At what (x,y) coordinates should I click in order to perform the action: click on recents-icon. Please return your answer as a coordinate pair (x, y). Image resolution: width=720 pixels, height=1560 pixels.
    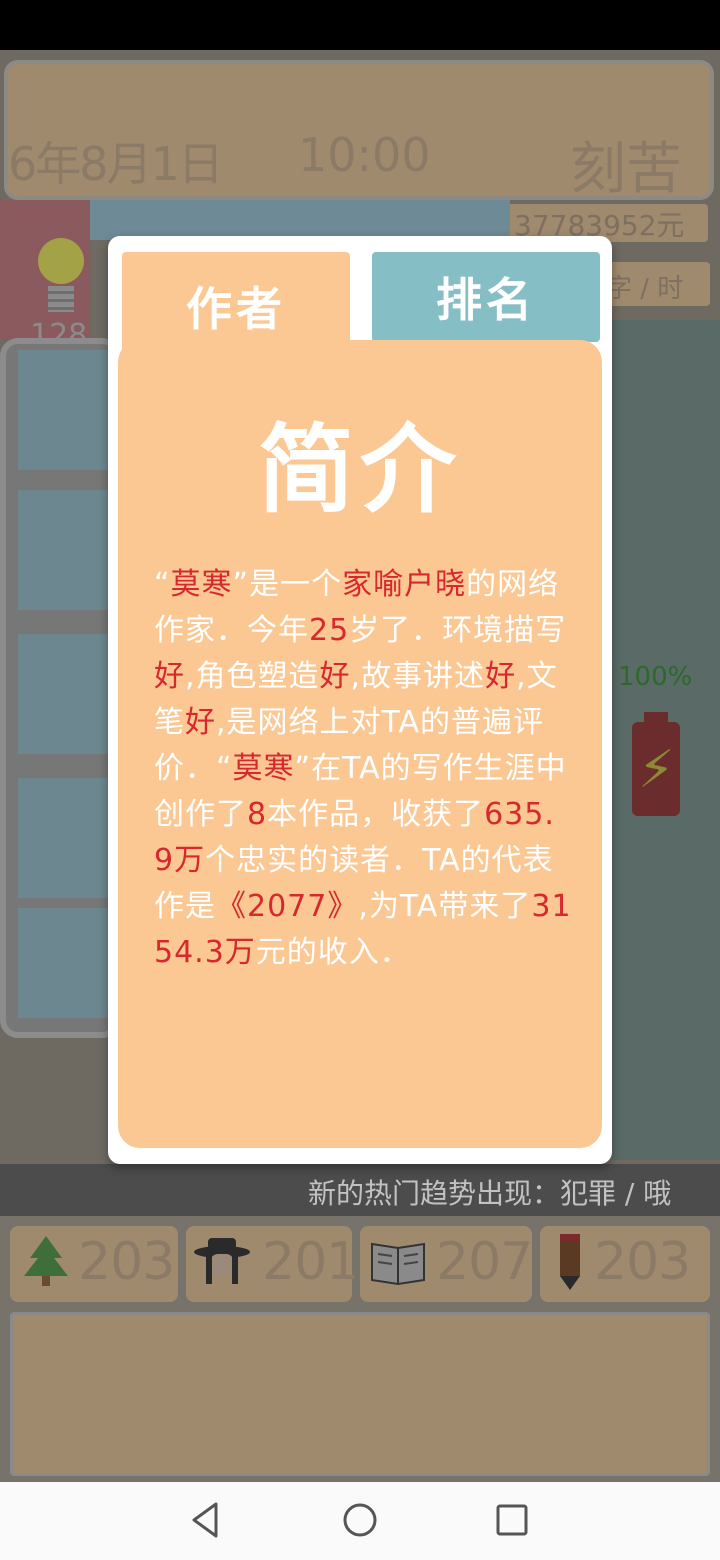
    Looking at the image, I should click on (512, 1520).